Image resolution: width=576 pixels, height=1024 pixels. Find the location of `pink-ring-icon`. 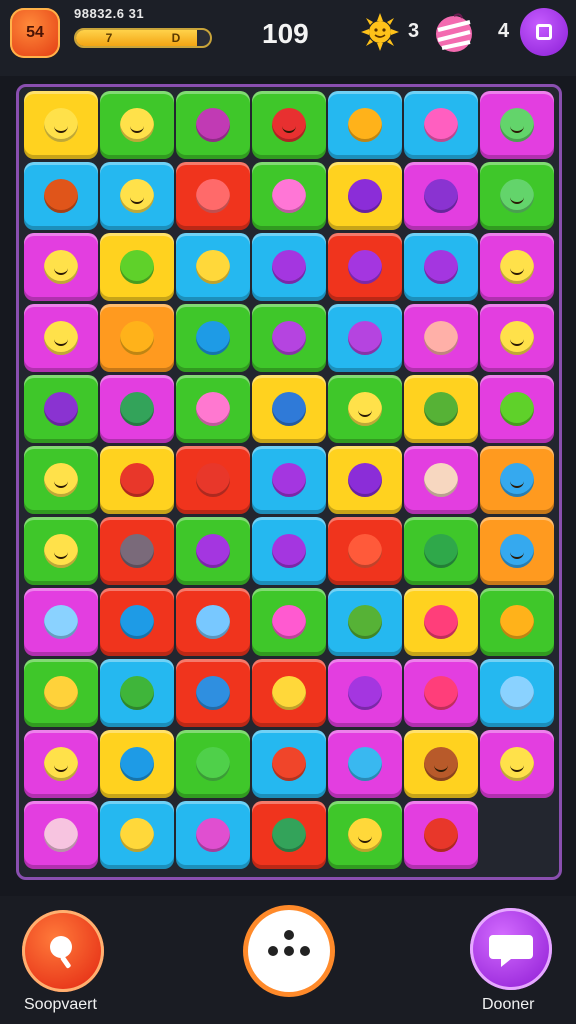

pink-ring-icon is located at coordinates (441, 125).